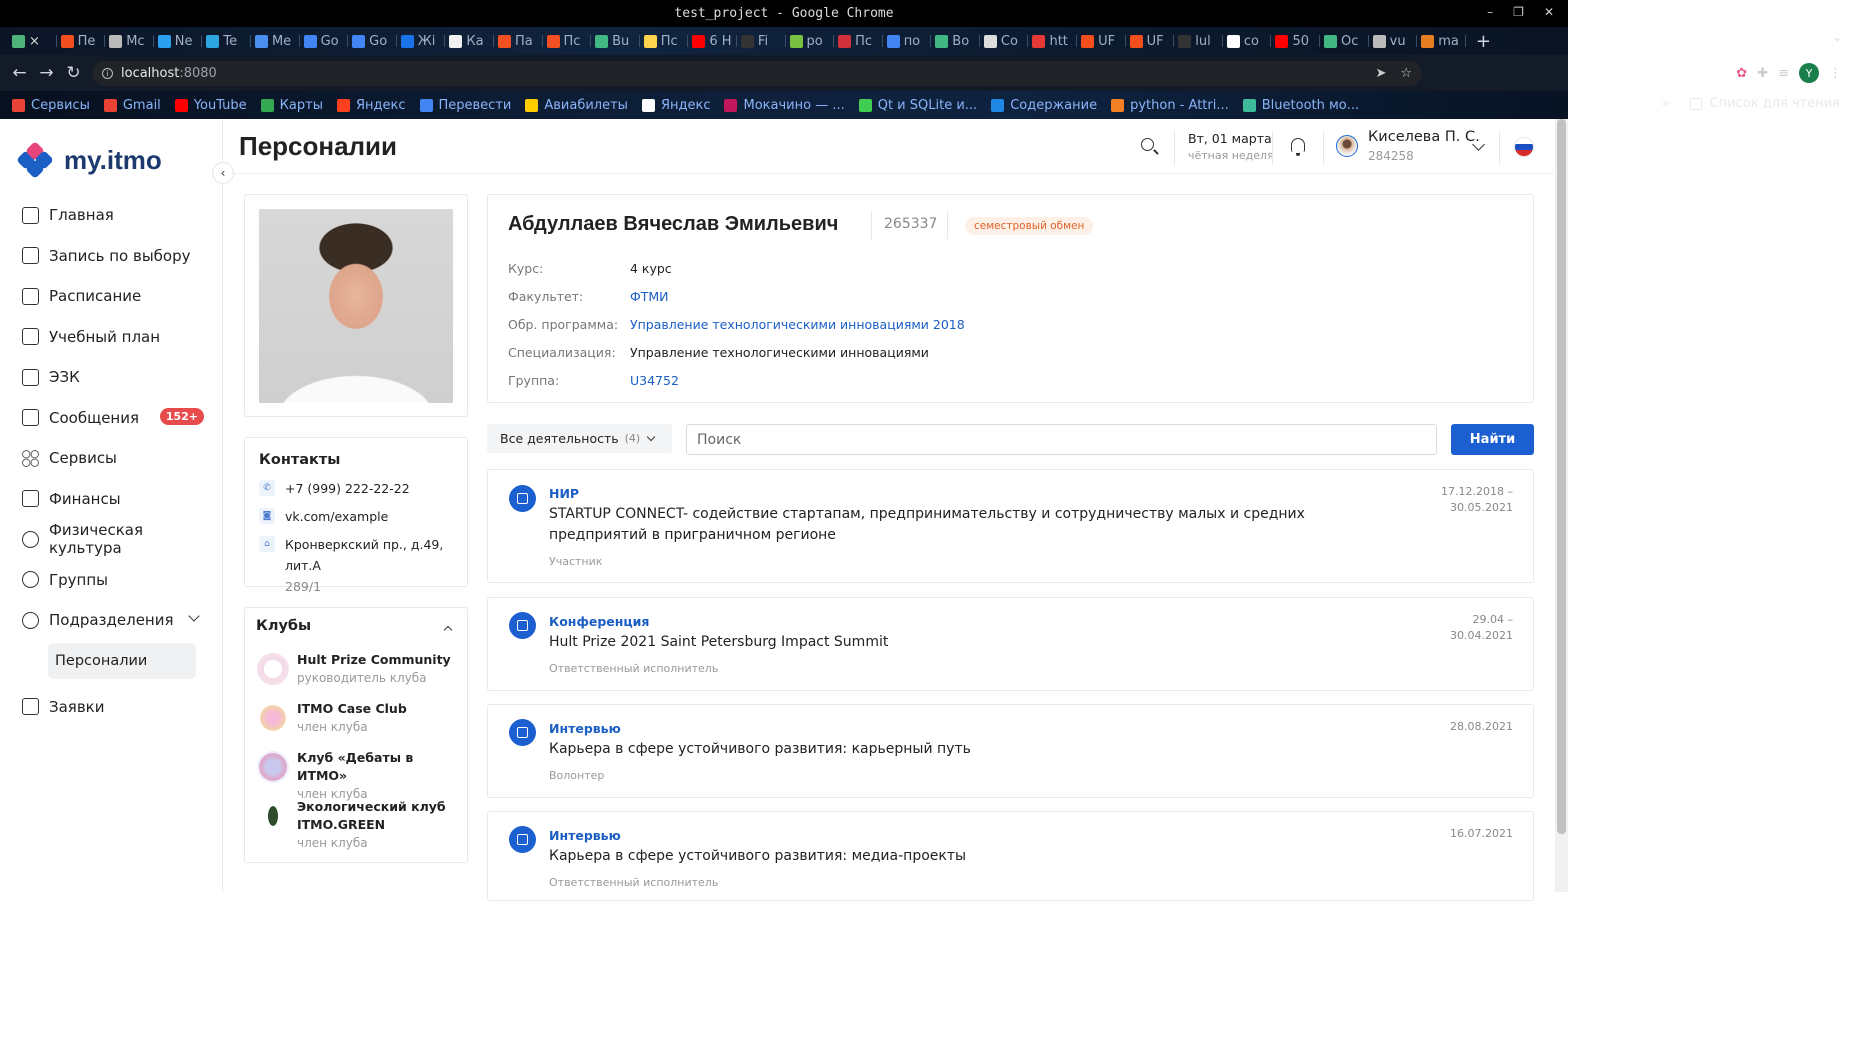  What do you see at coordinates (113, 337) in the screenshot?
I see `nav-item-curriculum: Учебный план` at bounding box center [113, 337].